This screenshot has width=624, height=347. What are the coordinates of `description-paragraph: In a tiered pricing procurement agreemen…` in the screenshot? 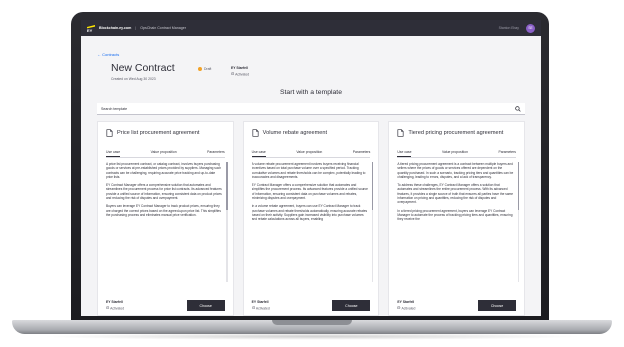 It's located at (455, 215).